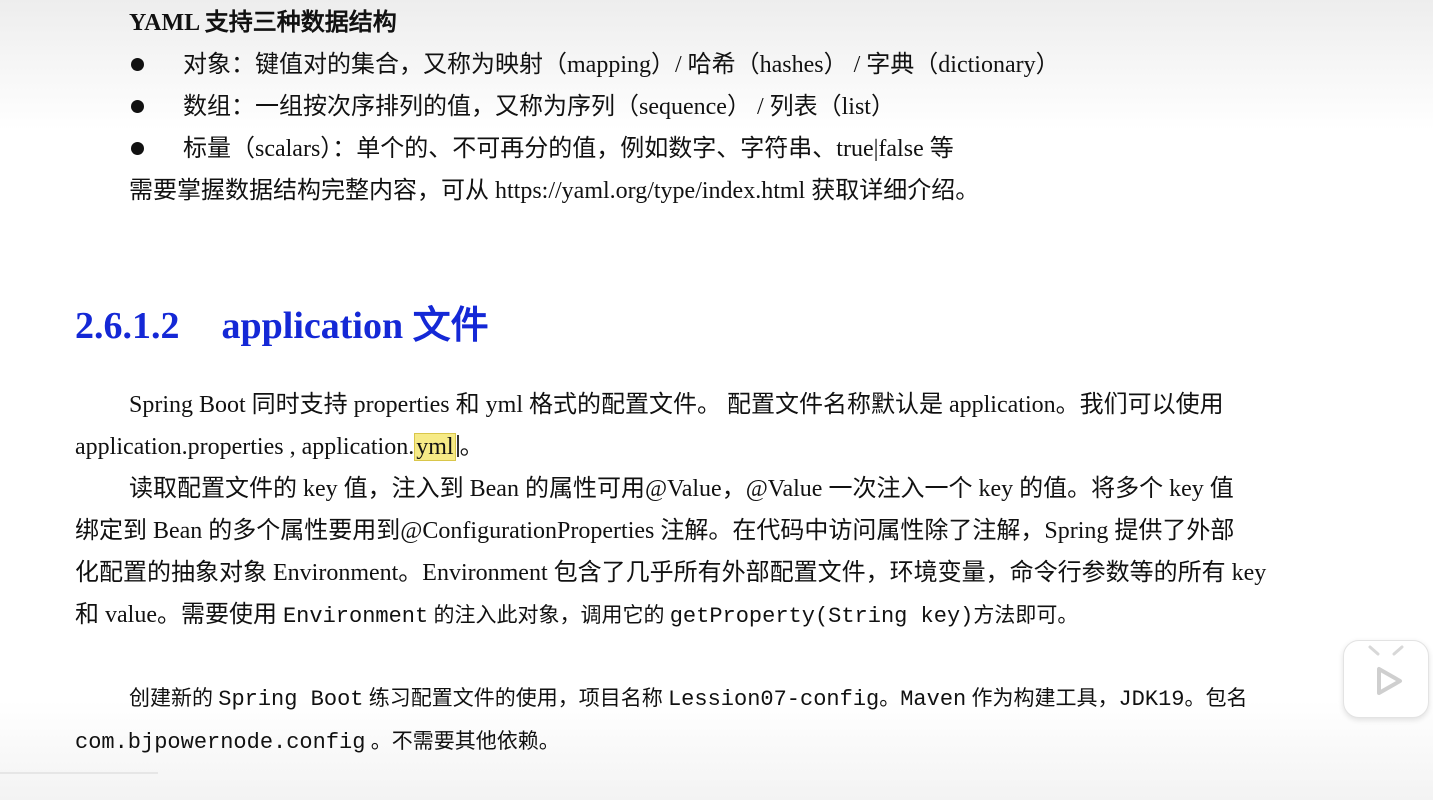  What do you see at coordinates (515, 698) in the screenshot?
I see `para3-text: 练习配置文件的使用，项目名称` at bounding box center [515, 698].